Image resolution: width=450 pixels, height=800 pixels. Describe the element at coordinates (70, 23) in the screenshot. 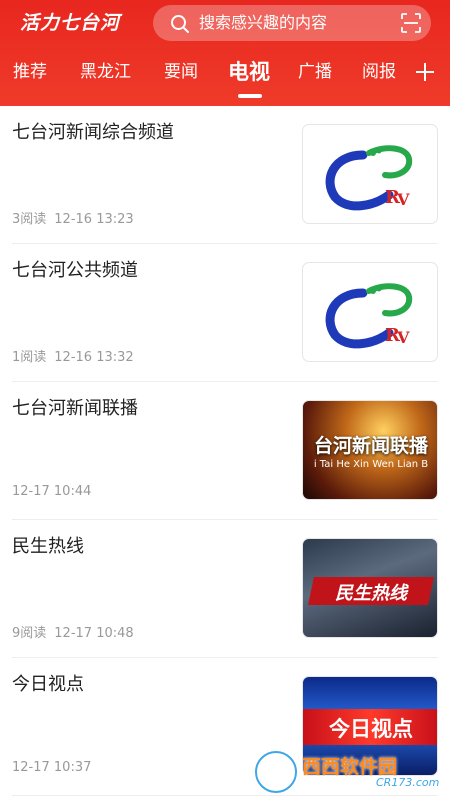

I see `app-logo: 活力七台河` at that location.